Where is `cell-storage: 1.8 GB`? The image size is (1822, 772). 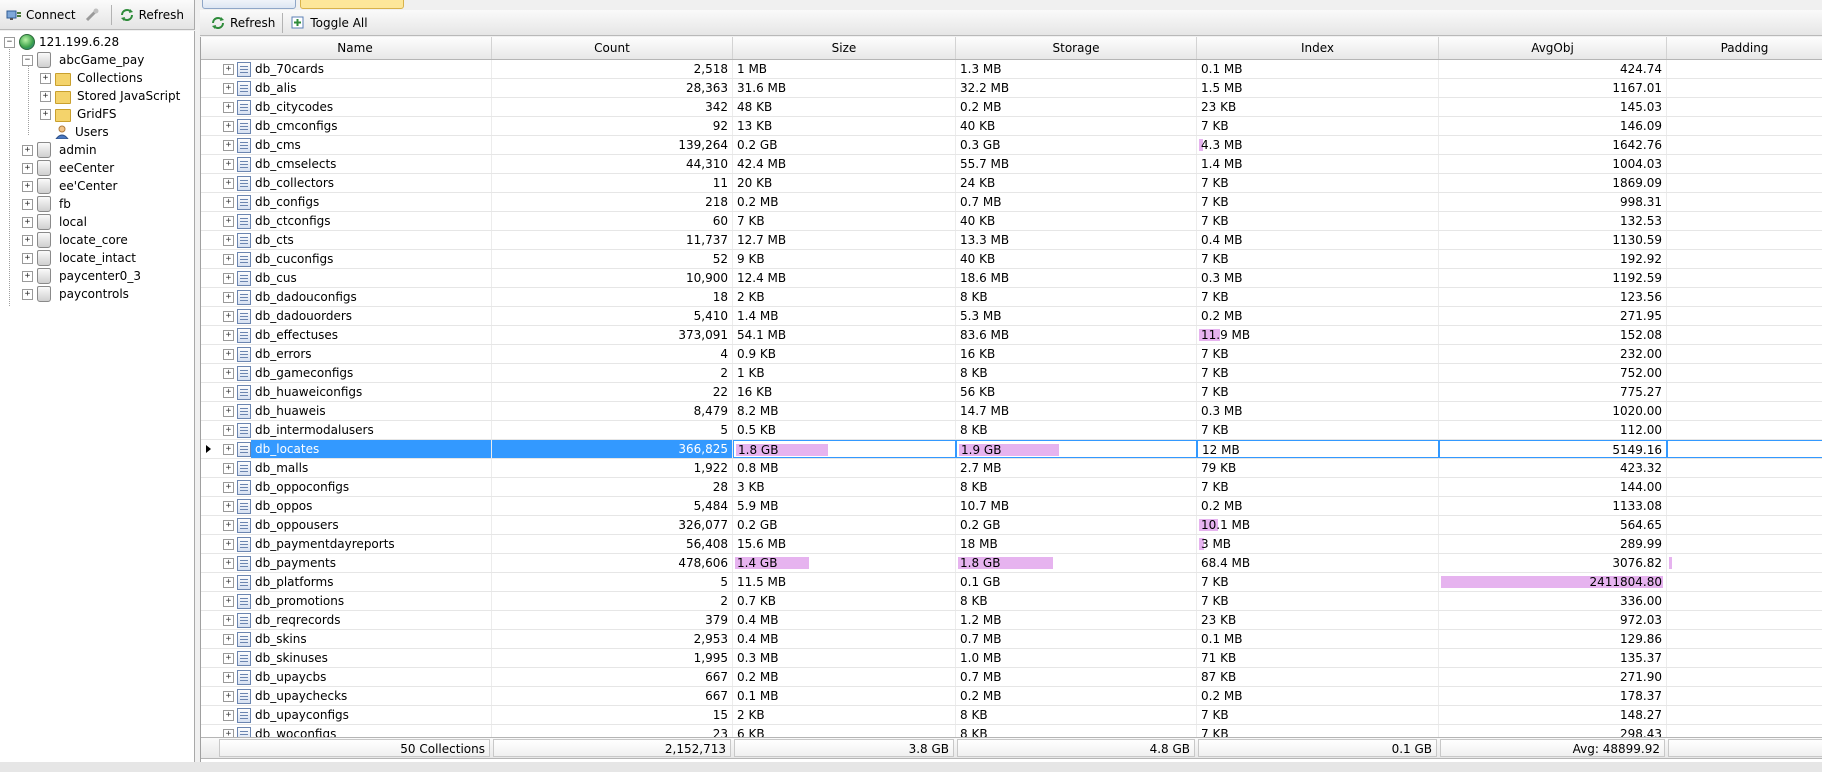
cell-storage: 1.8 GB is located at coordinates (1076, 563).